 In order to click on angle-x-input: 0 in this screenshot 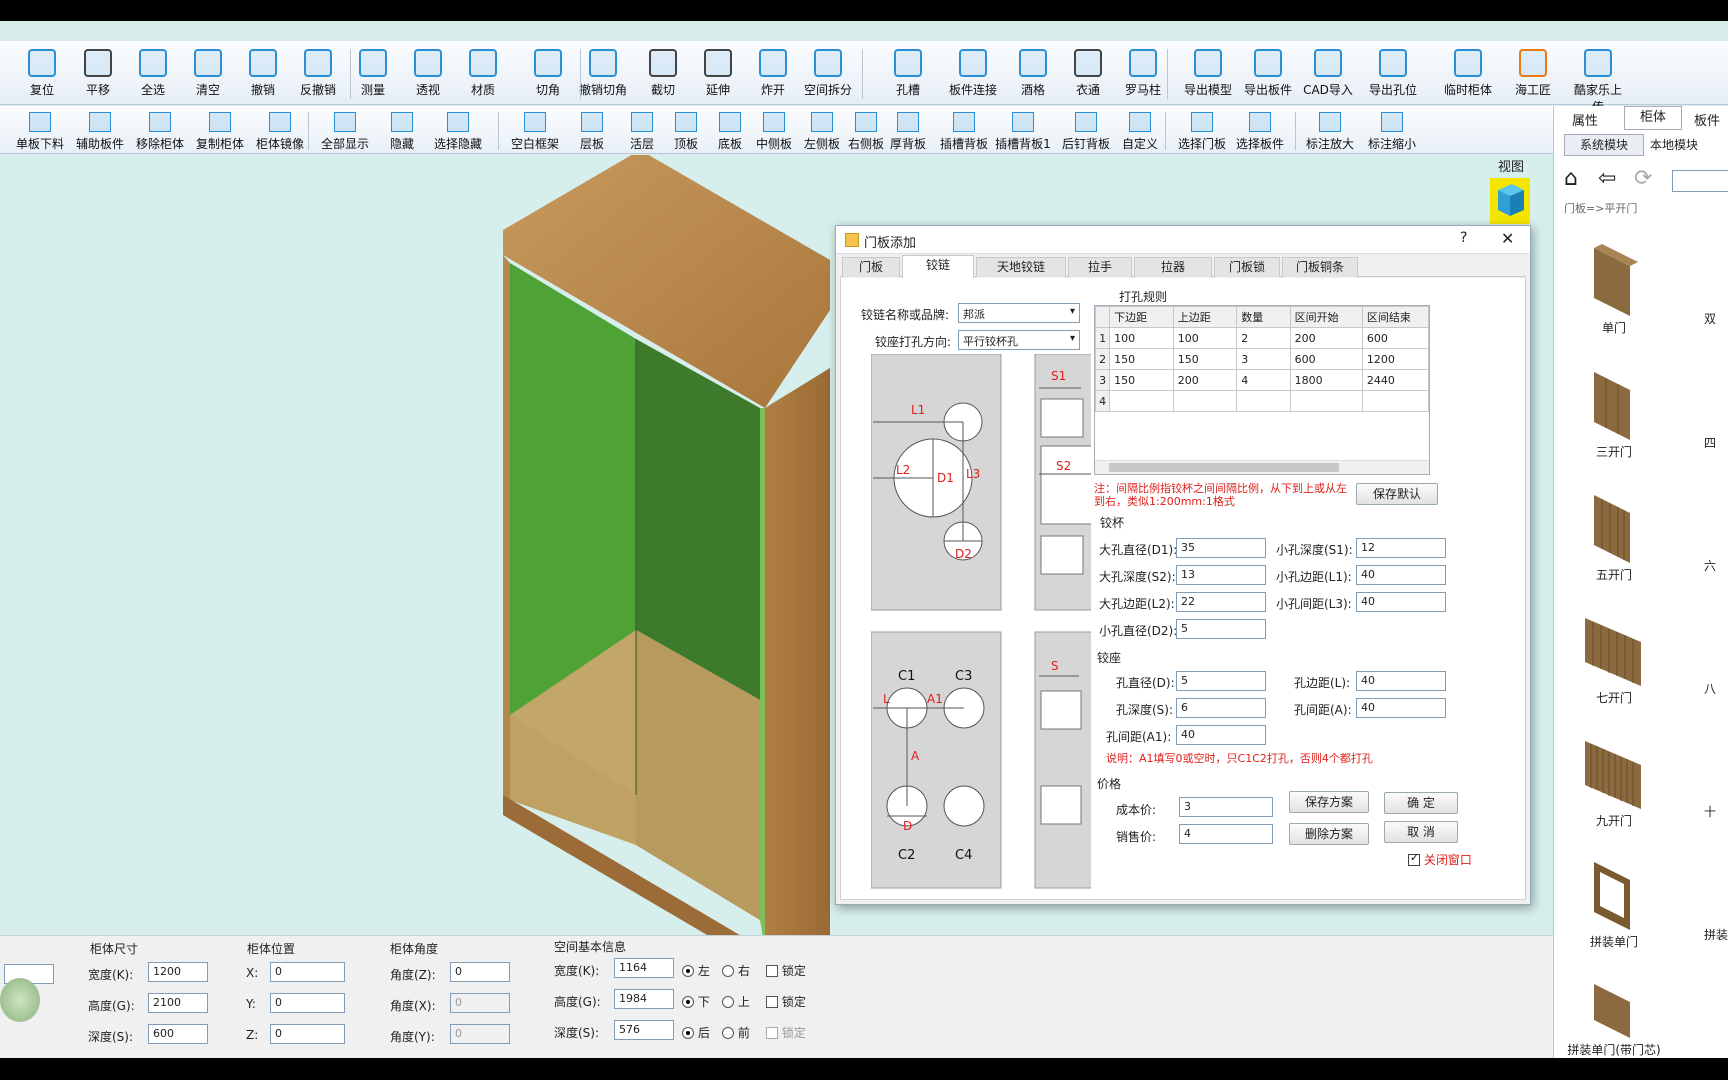, I will do `click(480, 1003)`.